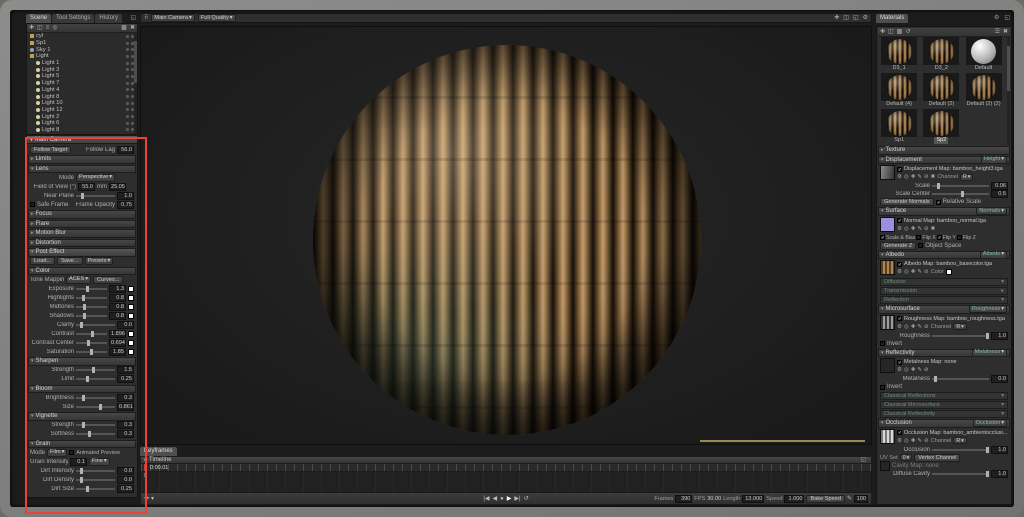 The image size is (1024, 517). Describe the element at coordinates (82, 69) in the screenshot. I see `scene-tree-item: Light 3` at that location.